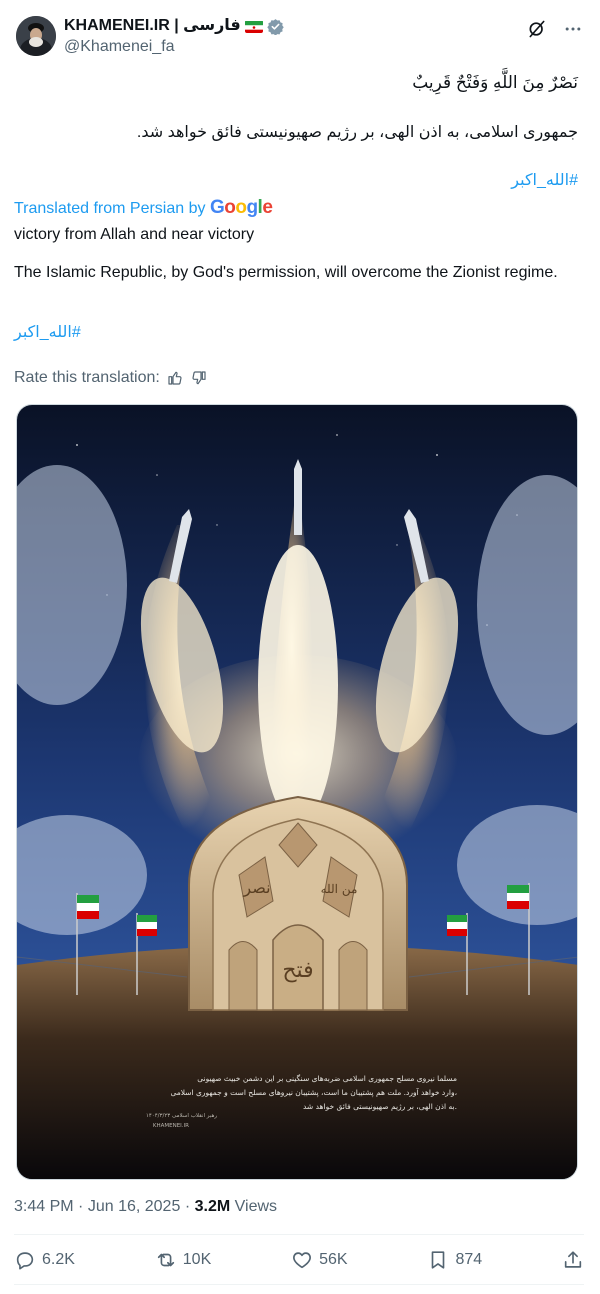 This screenshot has width=600, height=1294. I want to click on tweet-date: Jun 16, 2025, so click(134, 1206).